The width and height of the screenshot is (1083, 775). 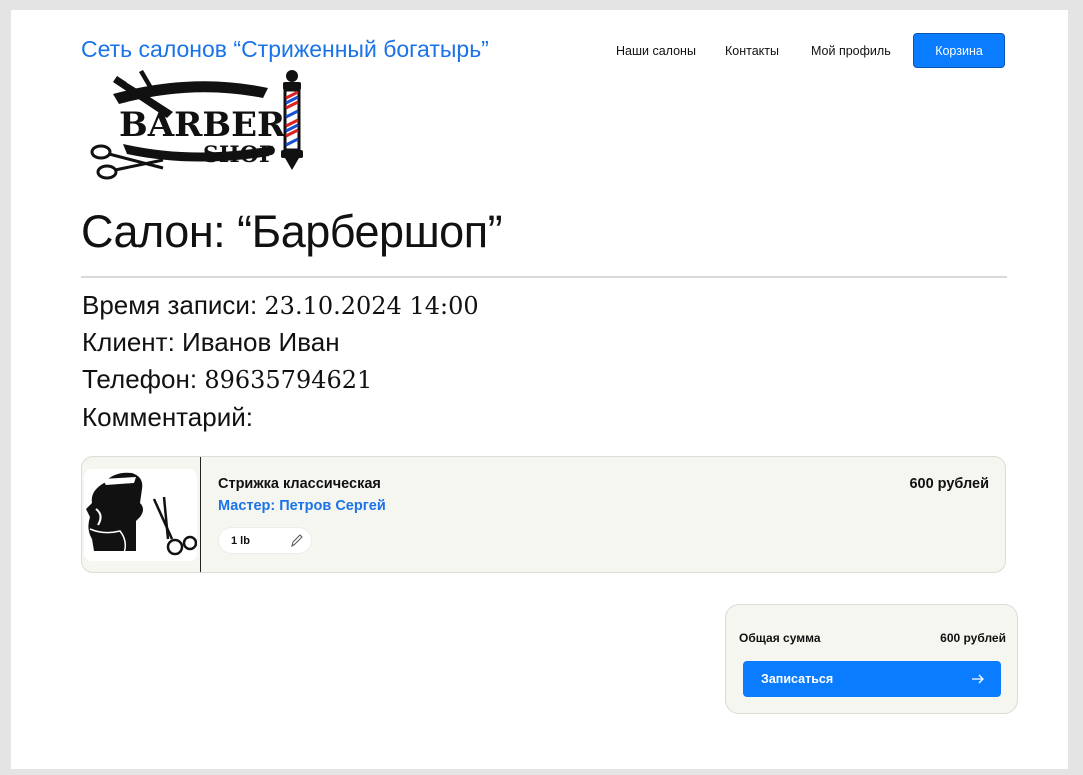 I want to click on brand-title: Сеть салонов “Стриженный богатырь”, so click(x=285, y=49).